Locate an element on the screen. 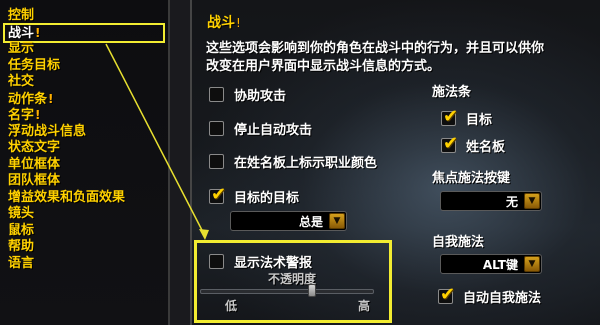 The height and width of the screenshot is (325, 600). category-label: 镜头 is located at coordinates (21, 213).